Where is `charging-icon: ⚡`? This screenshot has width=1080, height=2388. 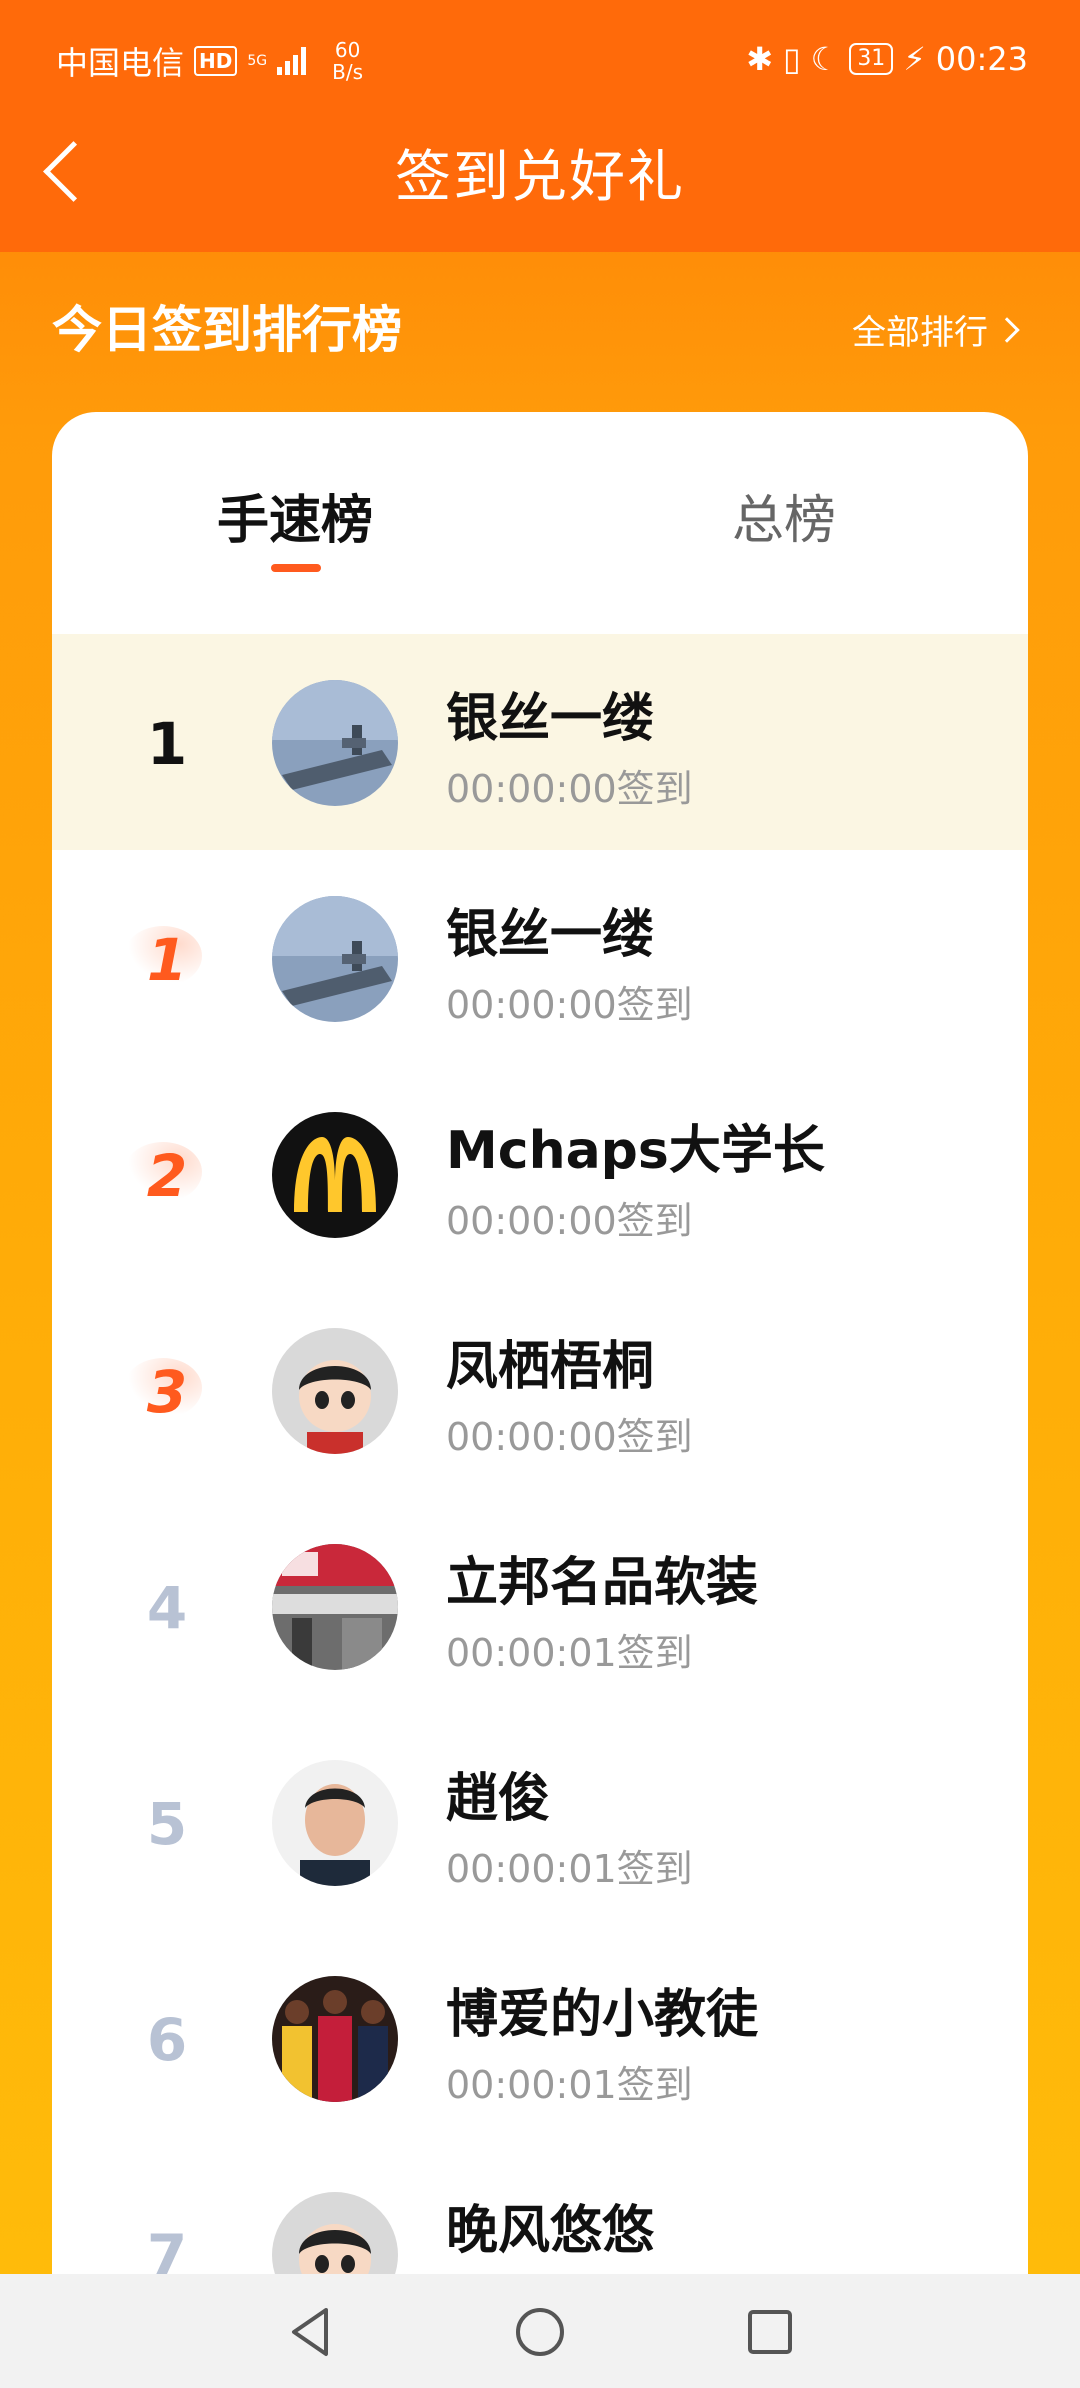
charging-icon: ⚡ is located at coordinates (914, 59).